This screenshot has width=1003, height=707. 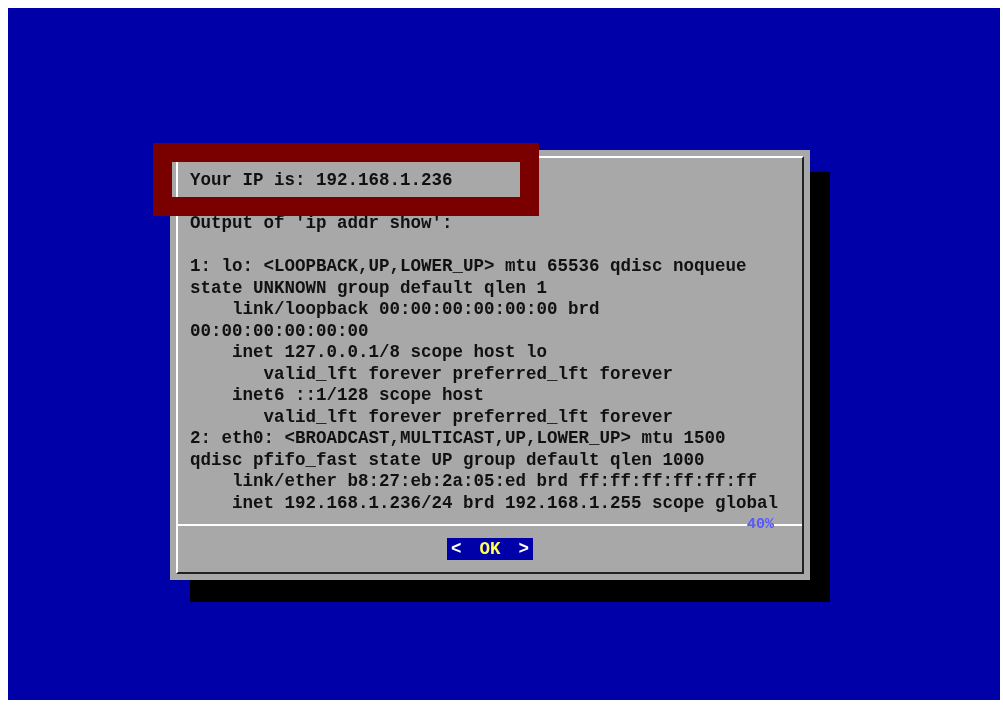 What do you see at coordinates (280, 331) in the screenshot?
I see `output-line: 00:00:00:00:00:00` at bounding box center [280, 331].